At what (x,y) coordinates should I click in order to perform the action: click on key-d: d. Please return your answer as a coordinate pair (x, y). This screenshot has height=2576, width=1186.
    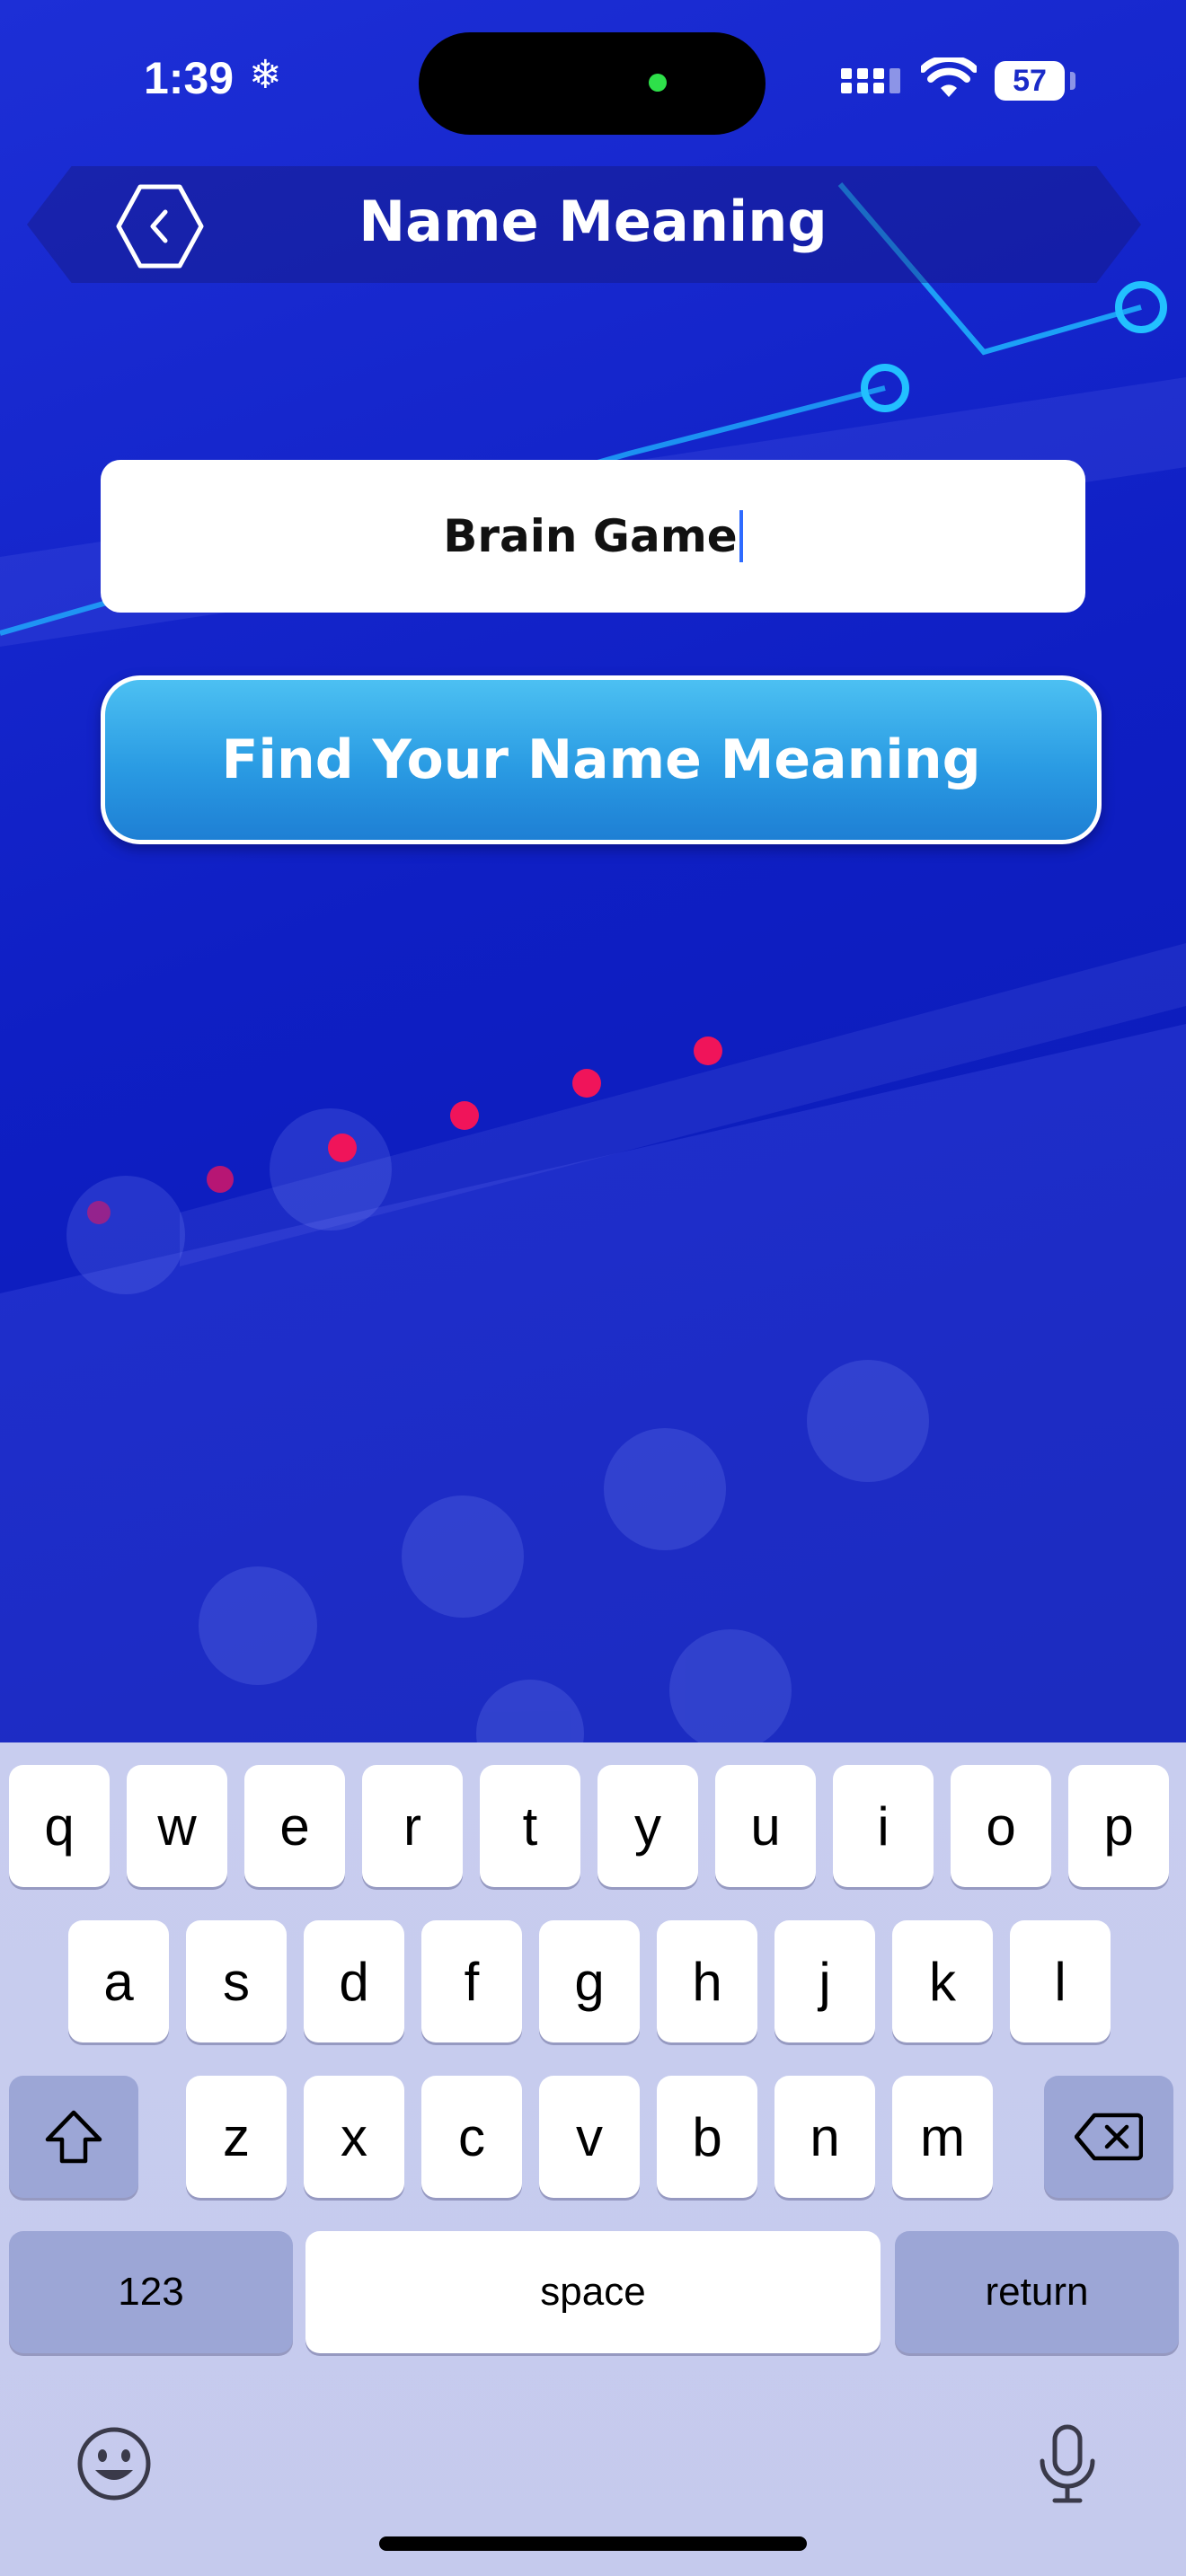
    Looking at the image, I should click on (354, 1981).